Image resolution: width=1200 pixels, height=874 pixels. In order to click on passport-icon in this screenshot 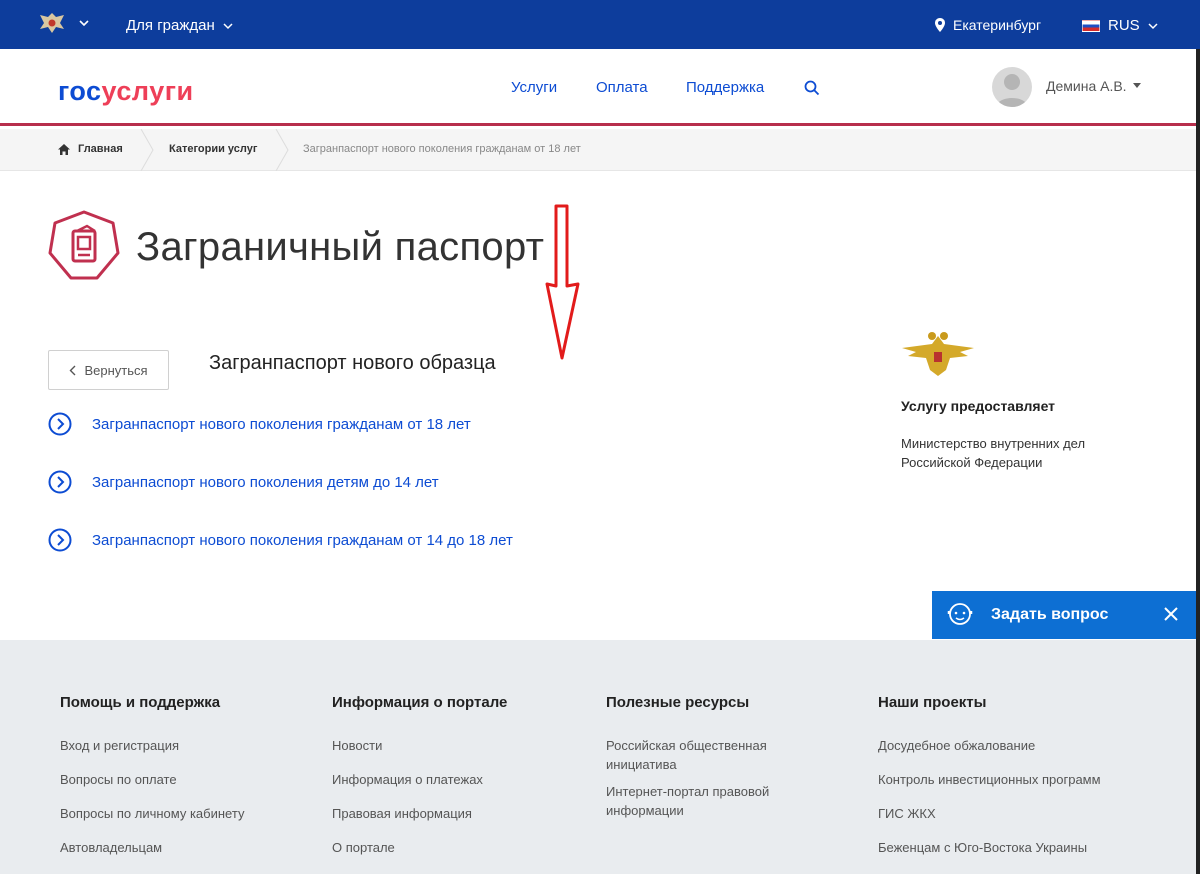, I will do `click(84, 245)`.